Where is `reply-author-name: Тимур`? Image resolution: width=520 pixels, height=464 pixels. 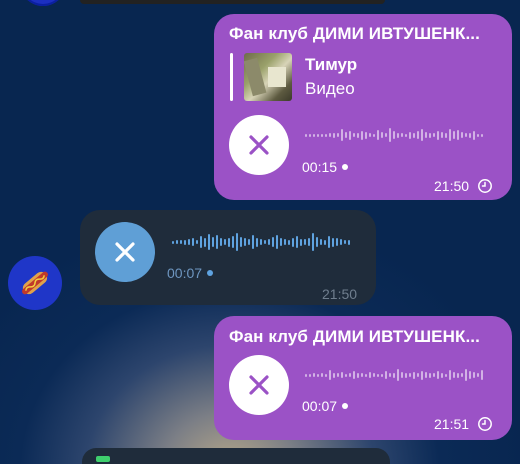
reply-author-name: Тимур is located at coordinates (331, 65).